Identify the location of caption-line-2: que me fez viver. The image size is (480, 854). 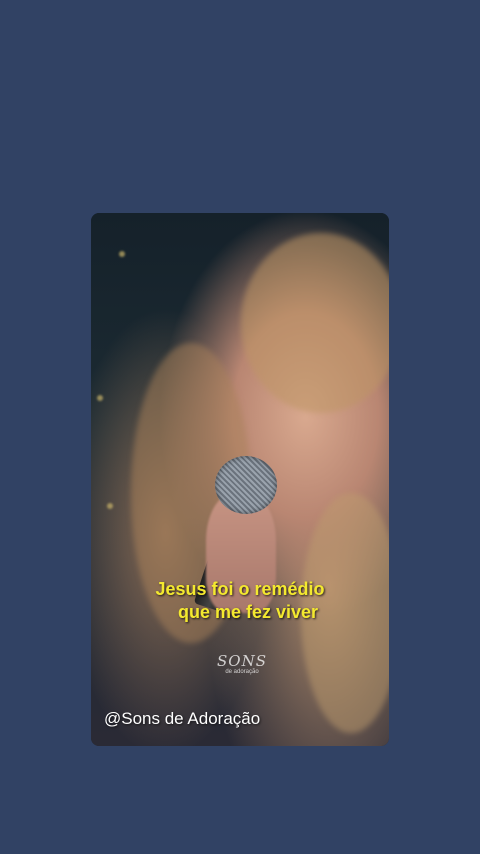
(248, 612).